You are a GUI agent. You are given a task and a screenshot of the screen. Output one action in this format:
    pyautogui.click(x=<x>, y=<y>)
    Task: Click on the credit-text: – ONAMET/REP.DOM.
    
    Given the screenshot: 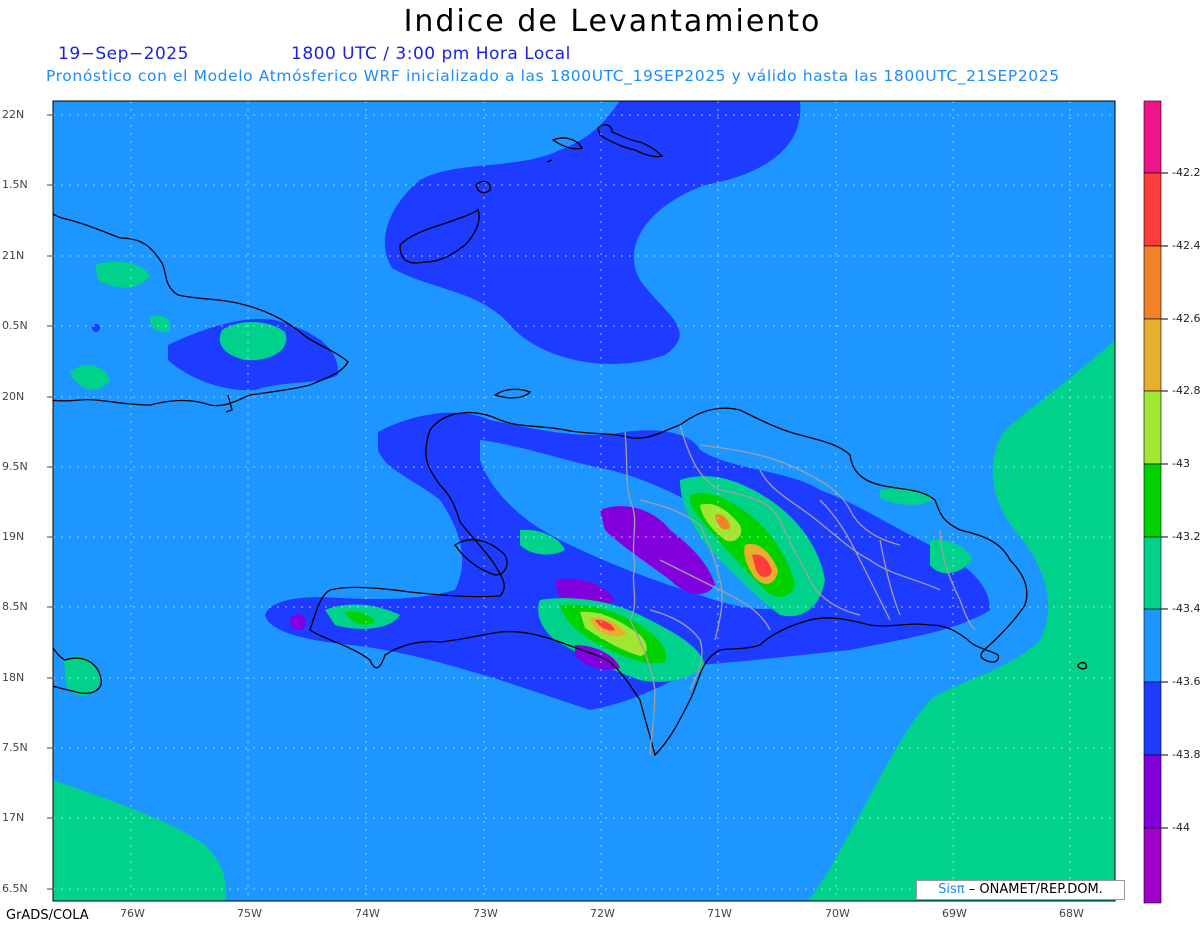 What is the action you would take?
    pyautogui.click(x=1035, y=889)
    